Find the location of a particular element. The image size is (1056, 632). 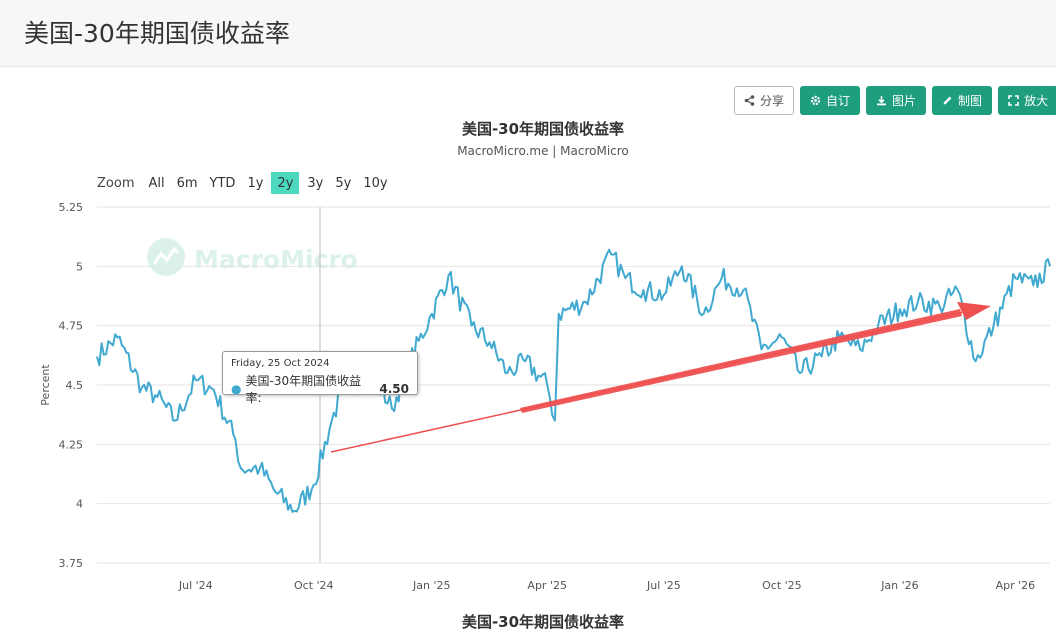

trend-arrow is located at coordinates (660, 377).